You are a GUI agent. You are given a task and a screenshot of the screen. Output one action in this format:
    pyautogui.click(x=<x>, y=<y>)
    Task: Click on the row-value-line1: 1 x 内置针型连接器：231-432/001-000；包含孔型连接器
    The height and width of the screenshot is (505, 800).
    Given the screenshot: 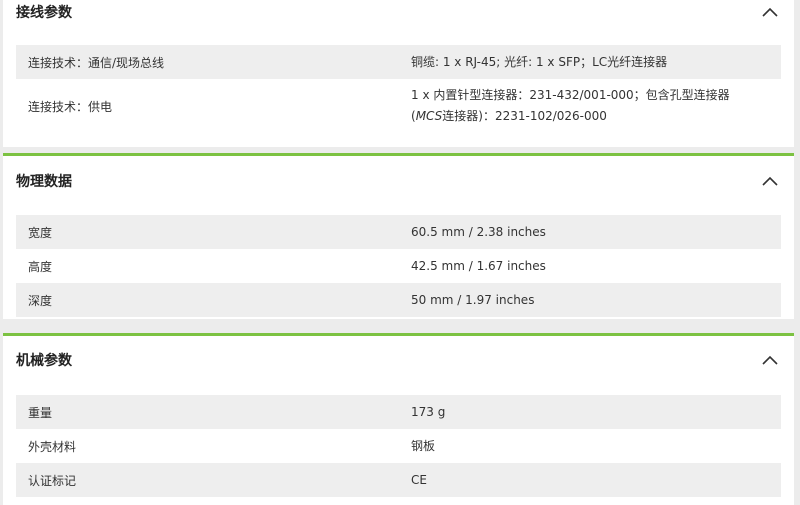 What is the action you would take?
    pyautogui.click(x=570, y=95)
    